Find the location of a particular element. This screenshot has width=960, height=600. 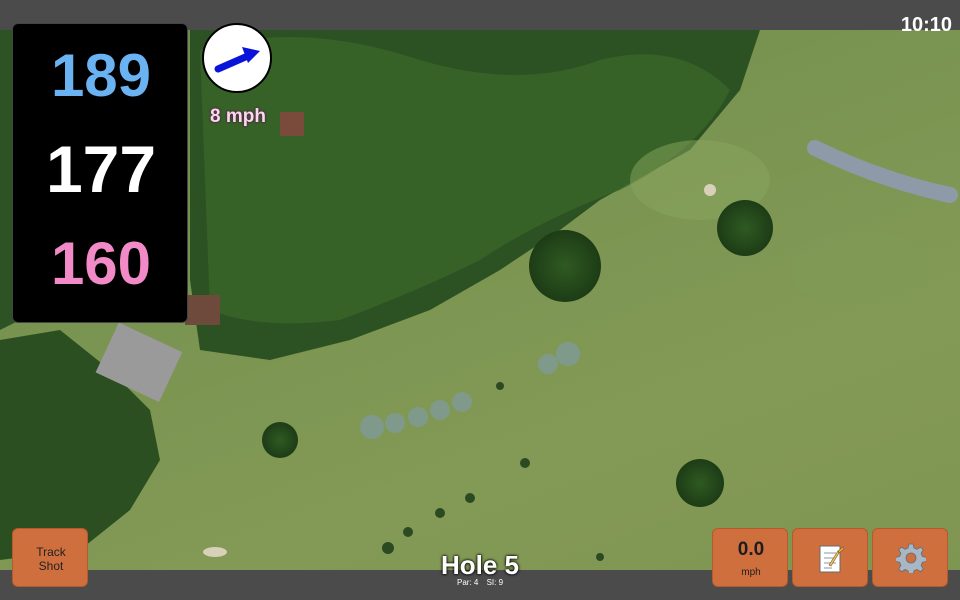

speed-button: 0.0 mph is located at coordinates (750, 557).